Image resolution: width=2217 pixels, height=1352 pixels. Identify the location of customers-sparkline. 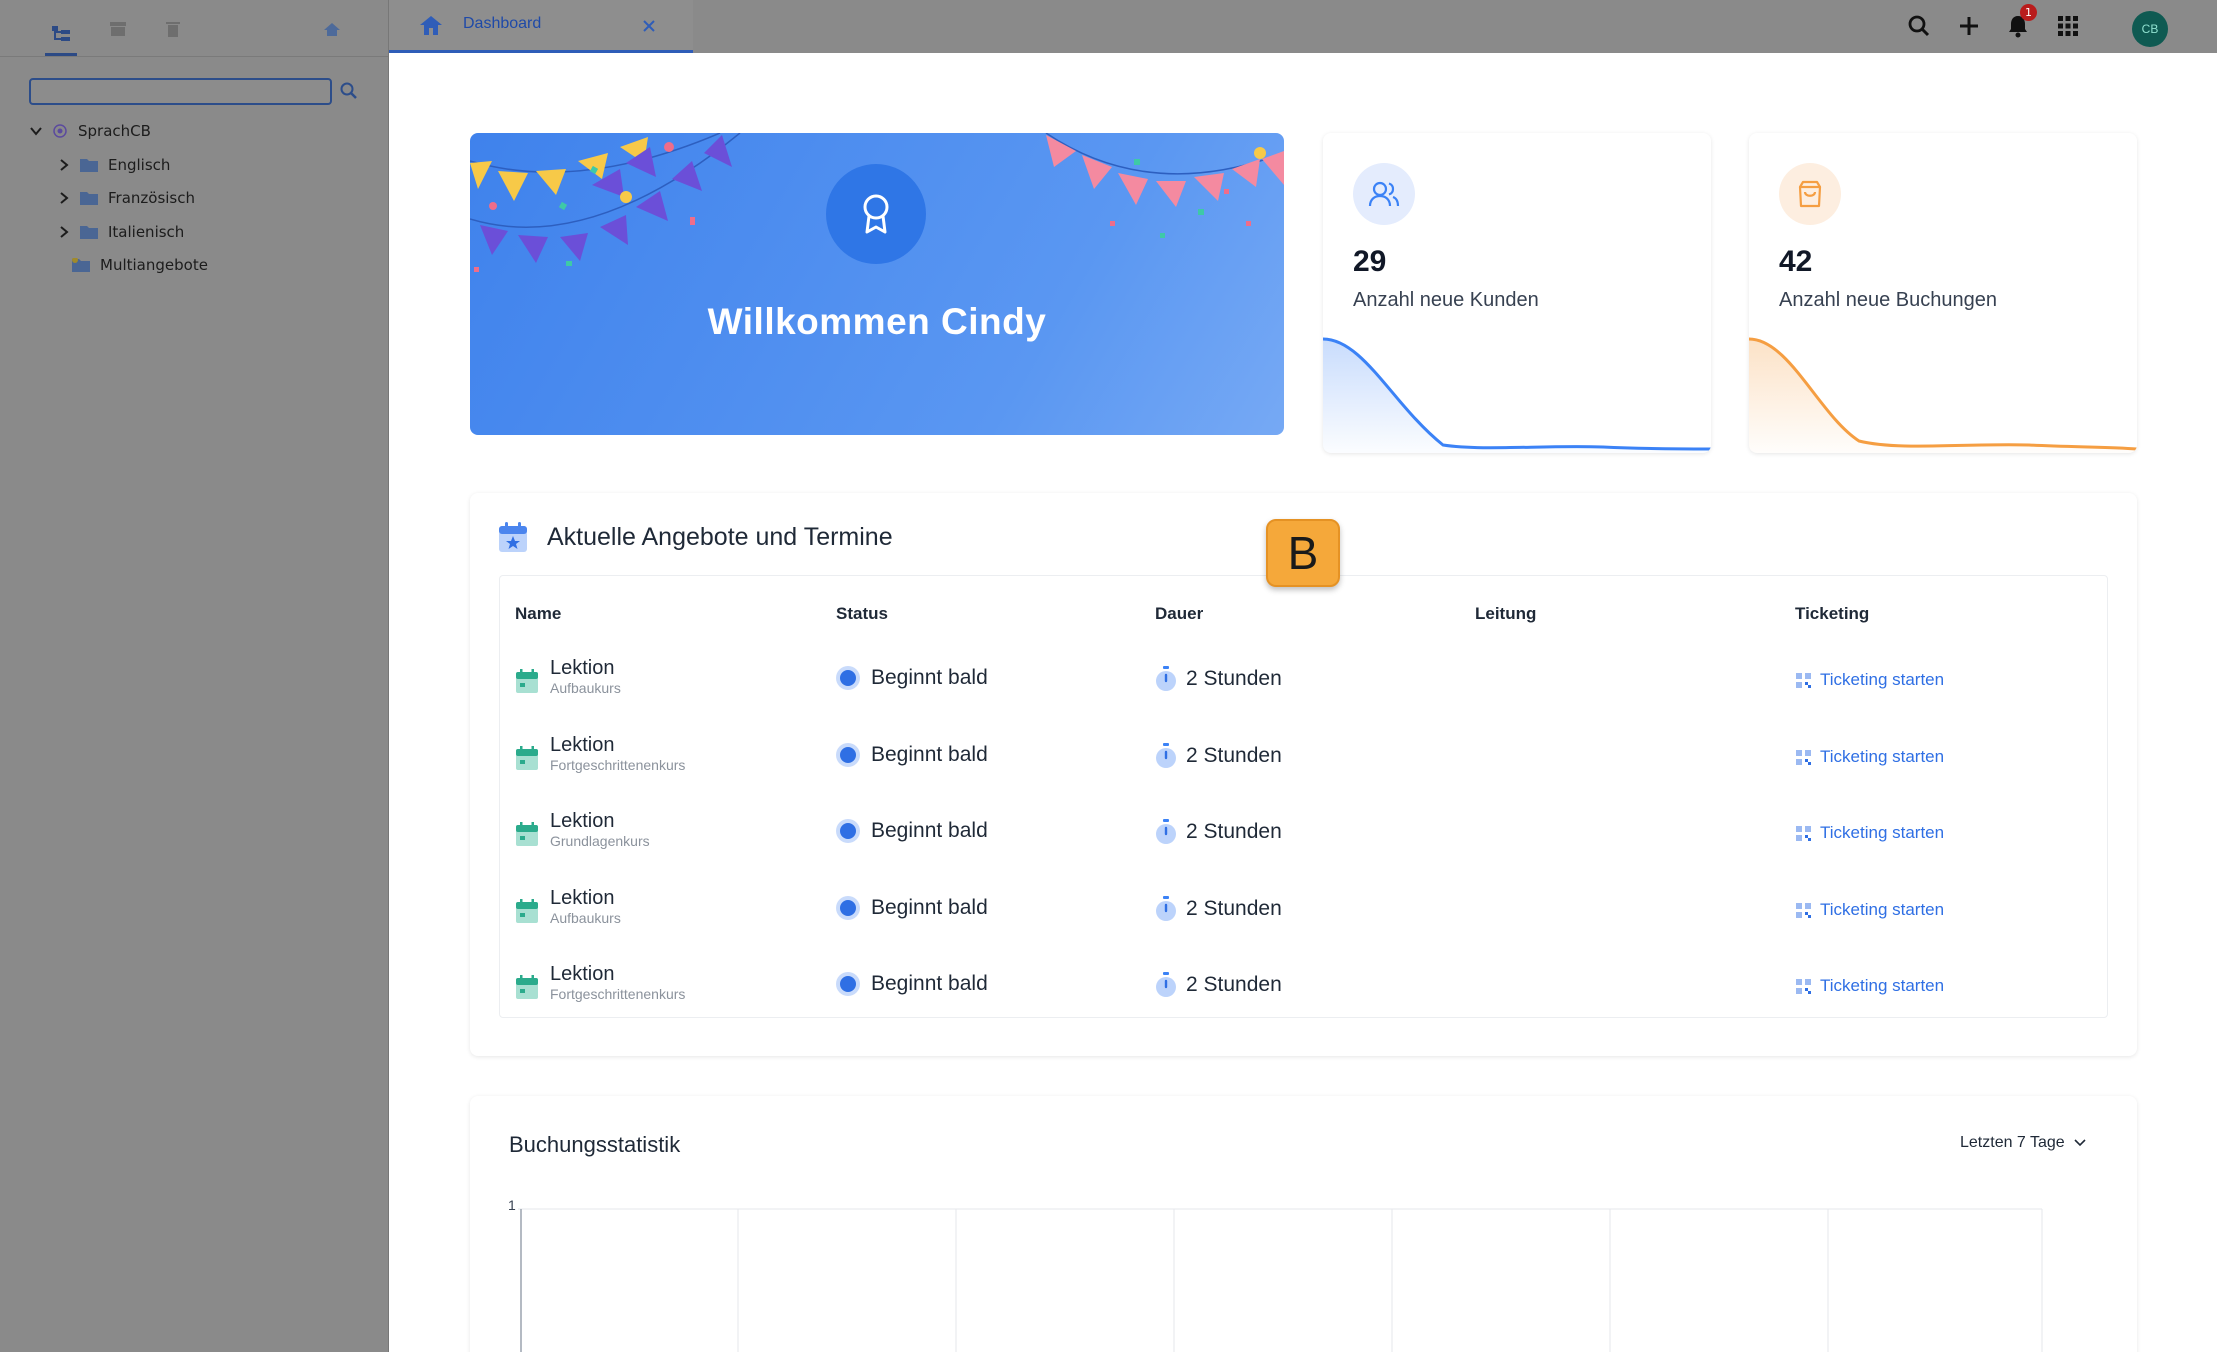
(1517, 395).